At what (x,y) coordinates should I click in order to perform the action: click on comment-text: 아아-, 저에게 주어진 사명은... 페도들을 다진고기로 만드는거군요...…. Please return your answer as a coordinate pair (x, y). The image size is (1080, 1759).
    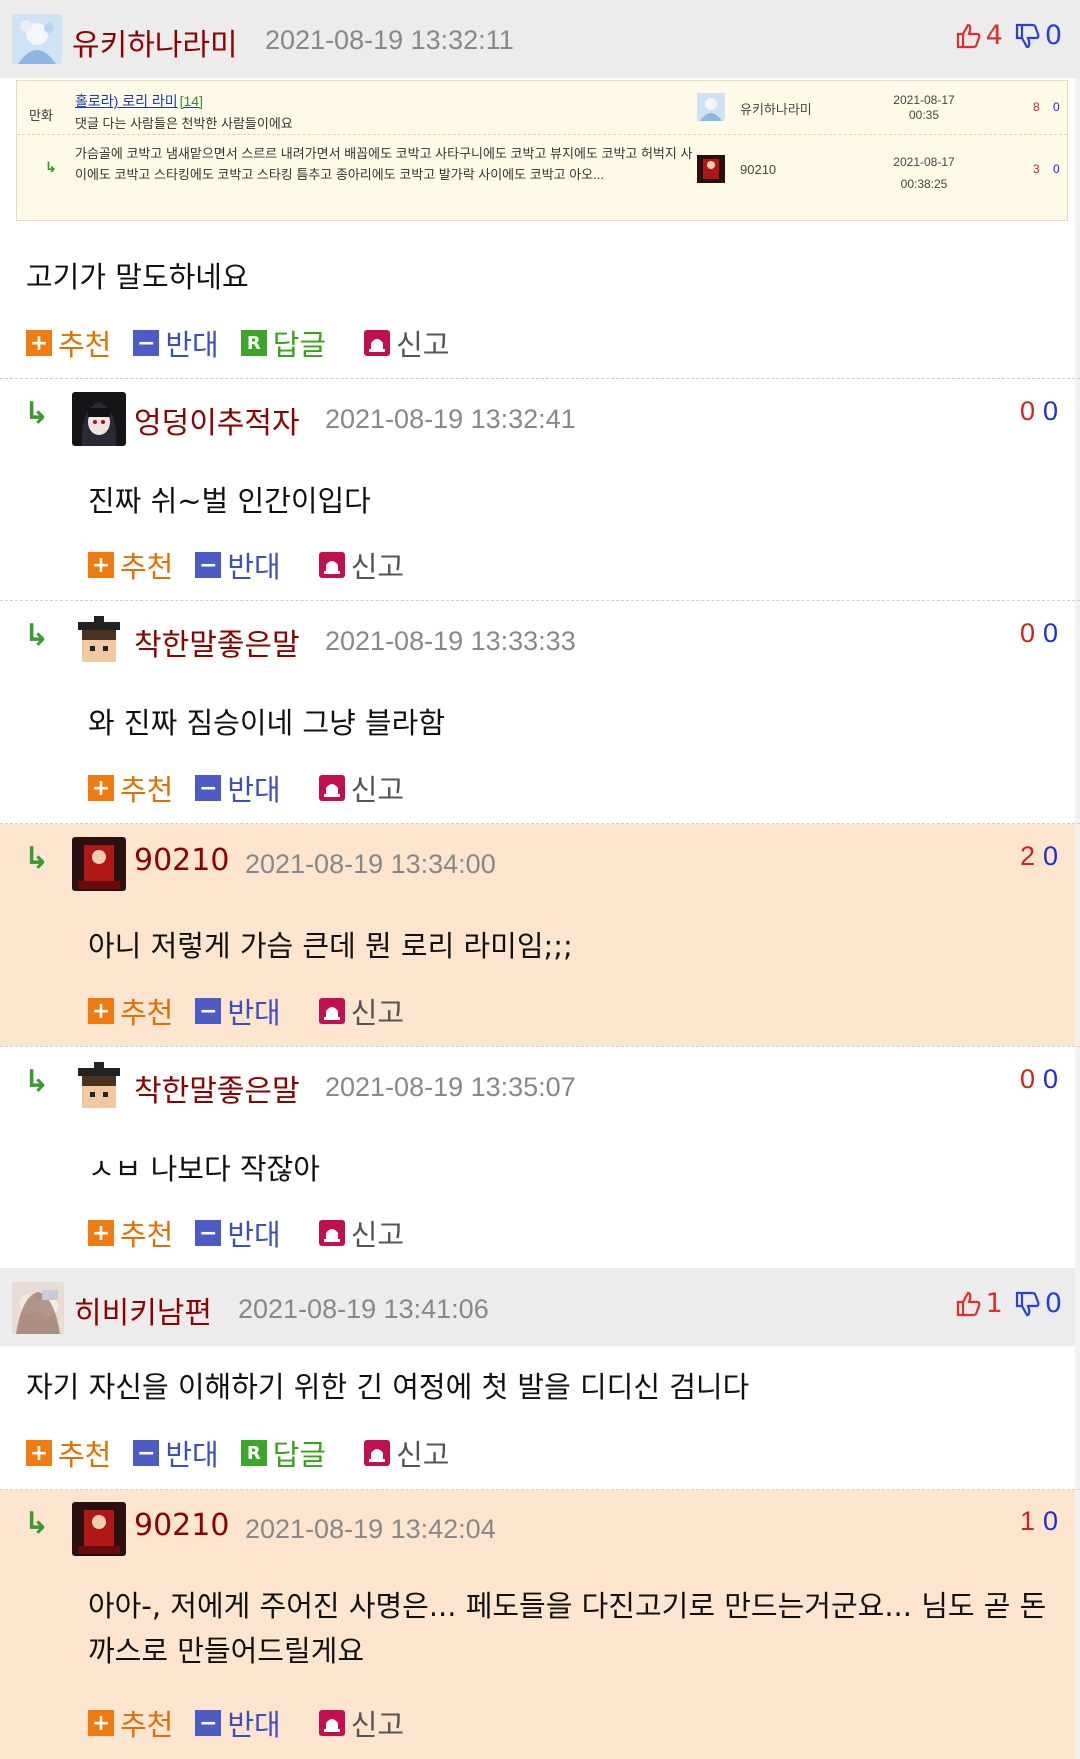
    Looking at the image, I should click on (567, 1628).